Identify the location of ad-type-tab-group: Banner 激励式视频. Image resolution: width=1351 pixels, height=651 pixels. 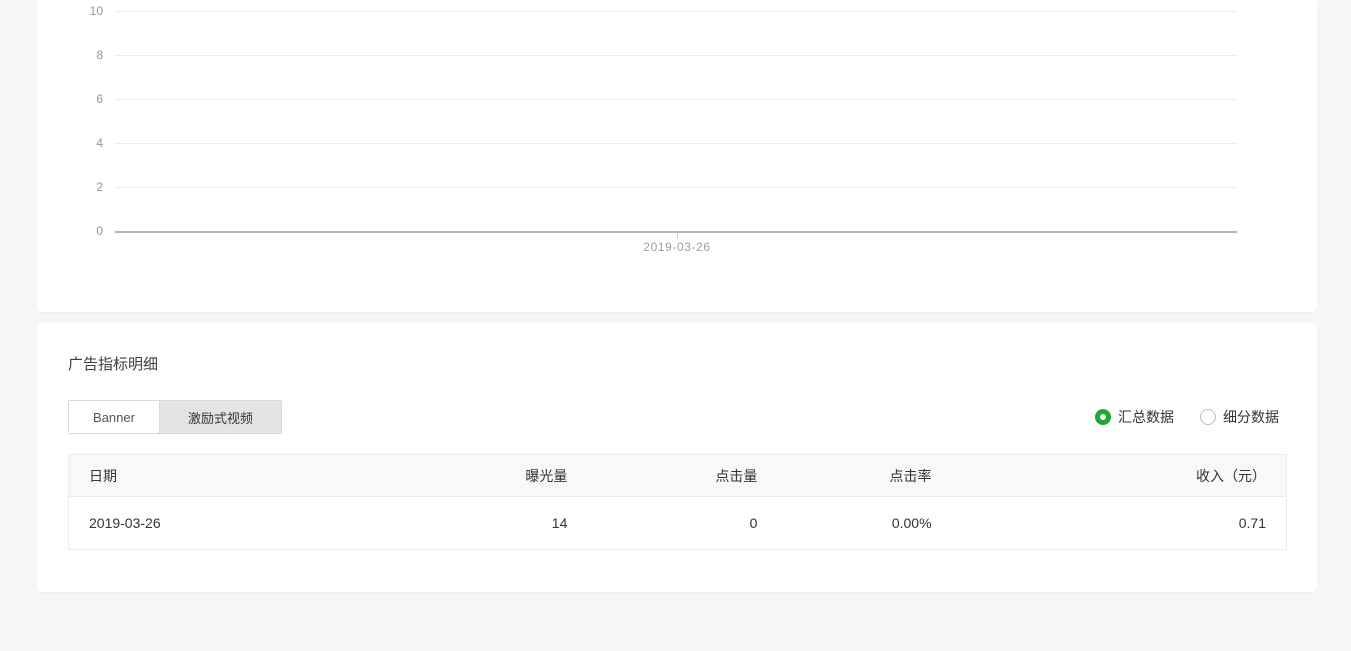
(175, 417).